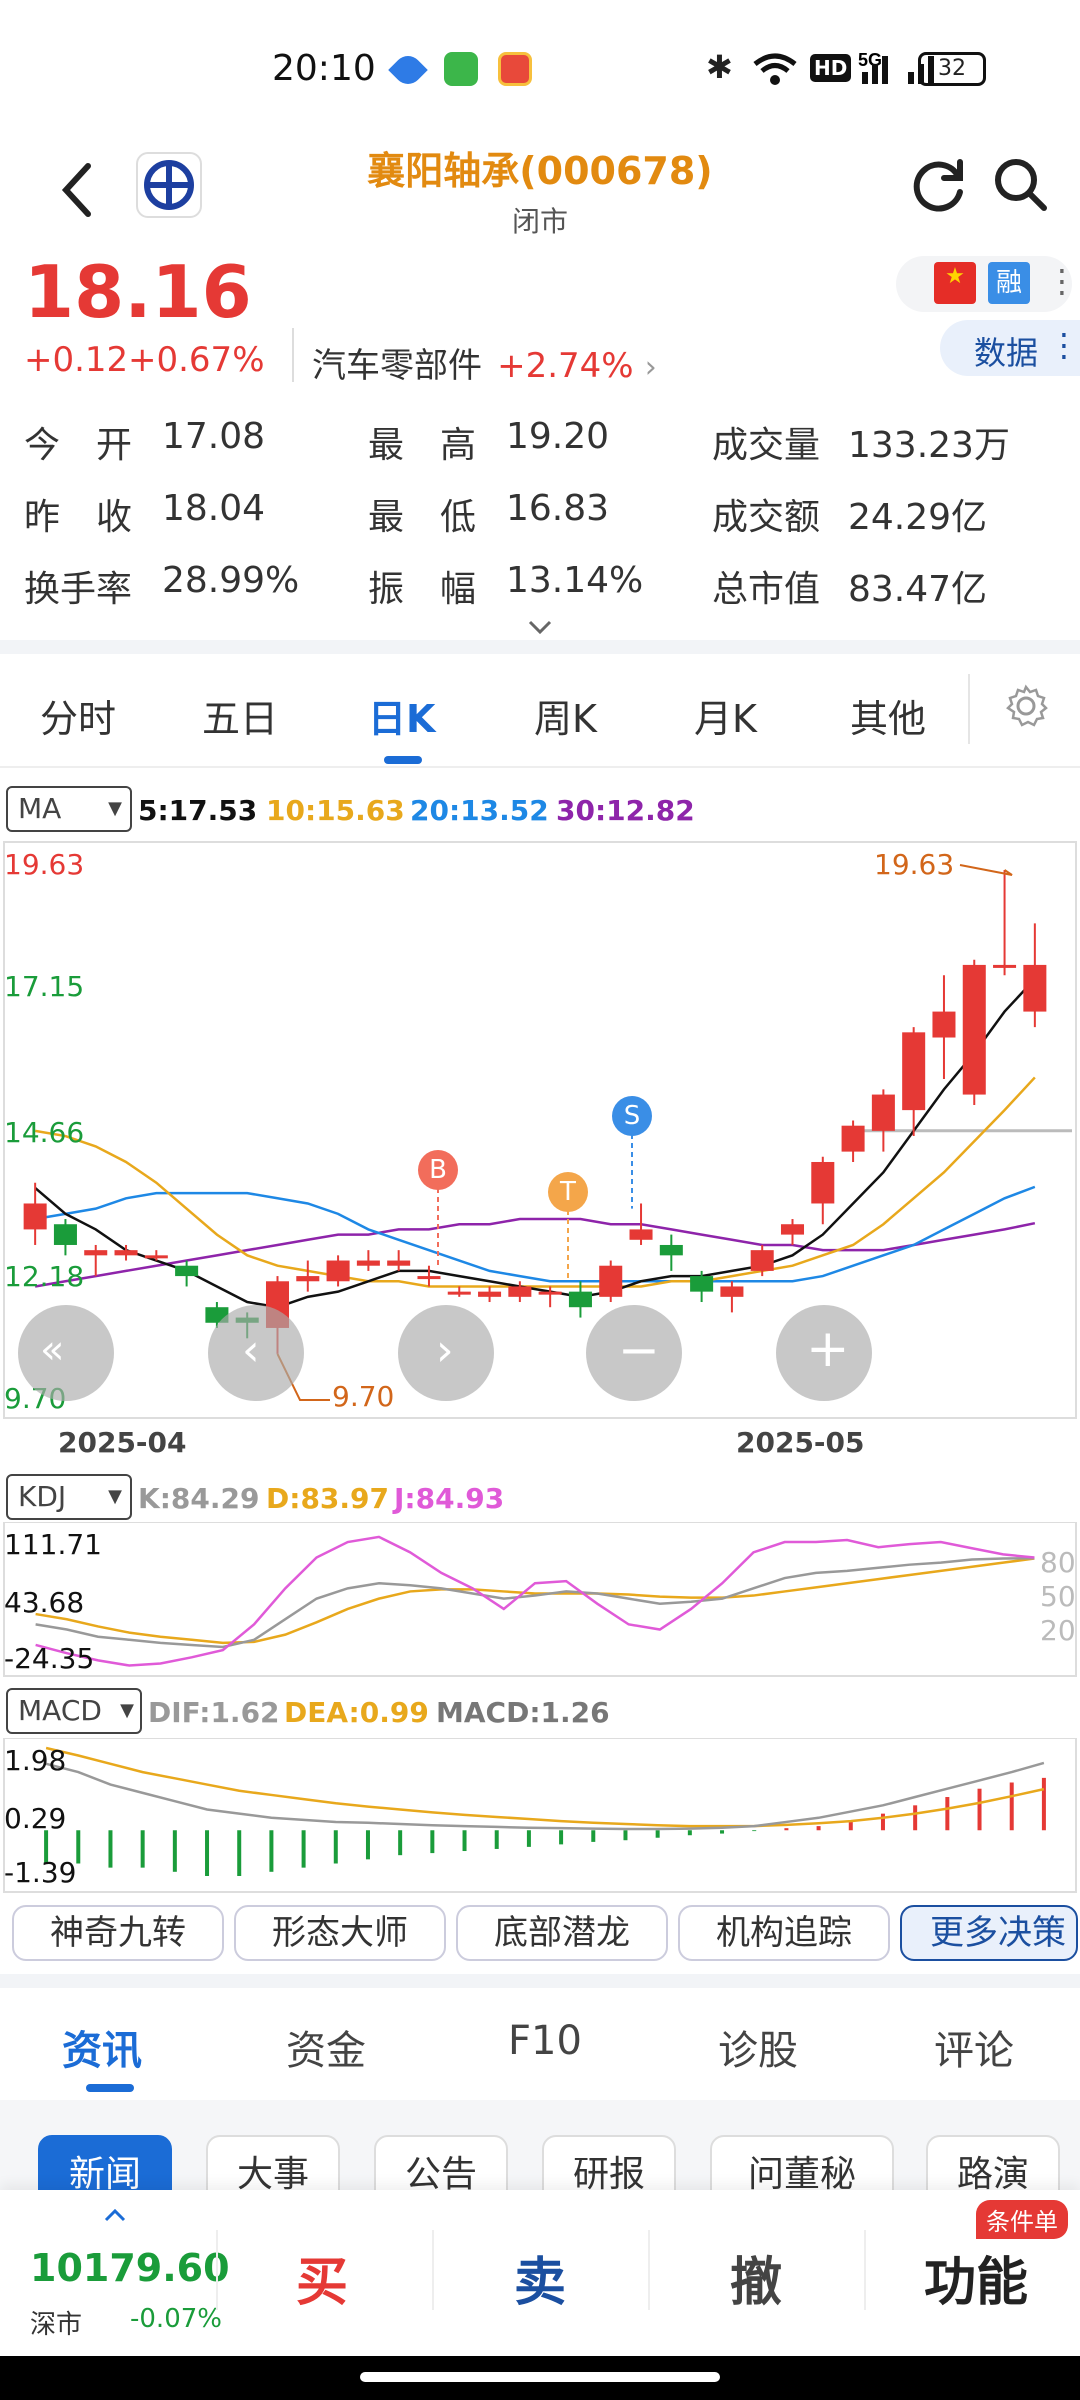 This screenshot has height=2400, width=1080. I want to click on zoom-out-button: −, so click(634, 1353).